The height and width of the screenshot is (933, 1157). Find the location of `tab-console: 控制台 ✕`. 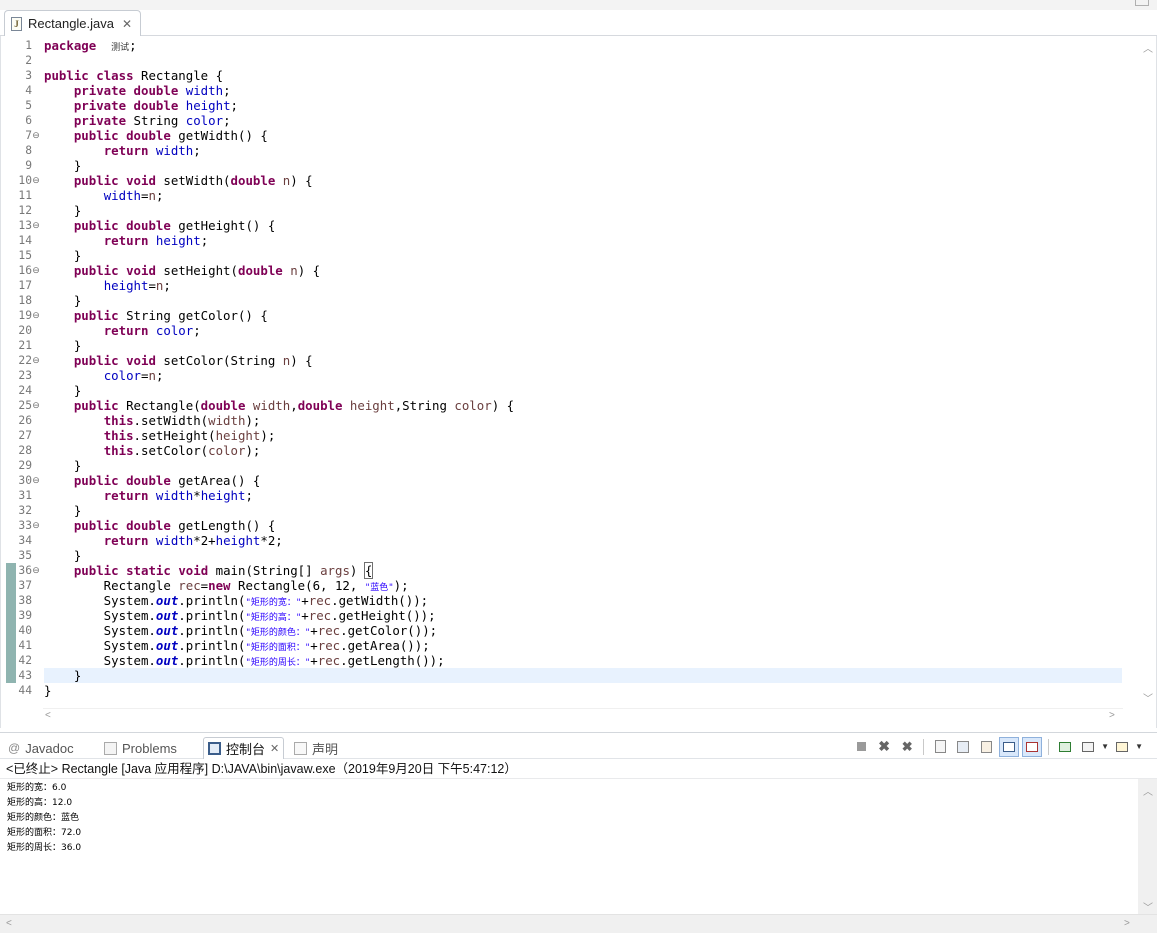

tab-console: 控制台 ✕ is located at coordinates (244, 748).